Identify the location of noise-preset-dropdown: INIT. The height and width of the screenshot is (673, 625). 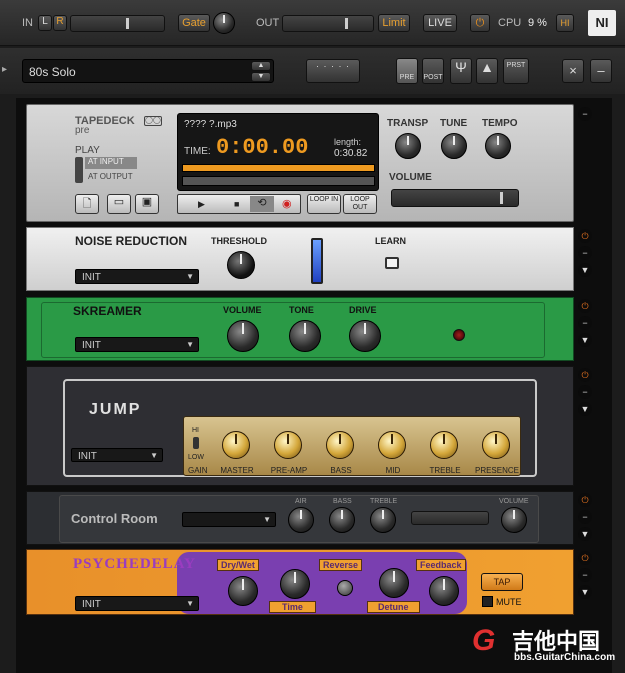
(137, 276).